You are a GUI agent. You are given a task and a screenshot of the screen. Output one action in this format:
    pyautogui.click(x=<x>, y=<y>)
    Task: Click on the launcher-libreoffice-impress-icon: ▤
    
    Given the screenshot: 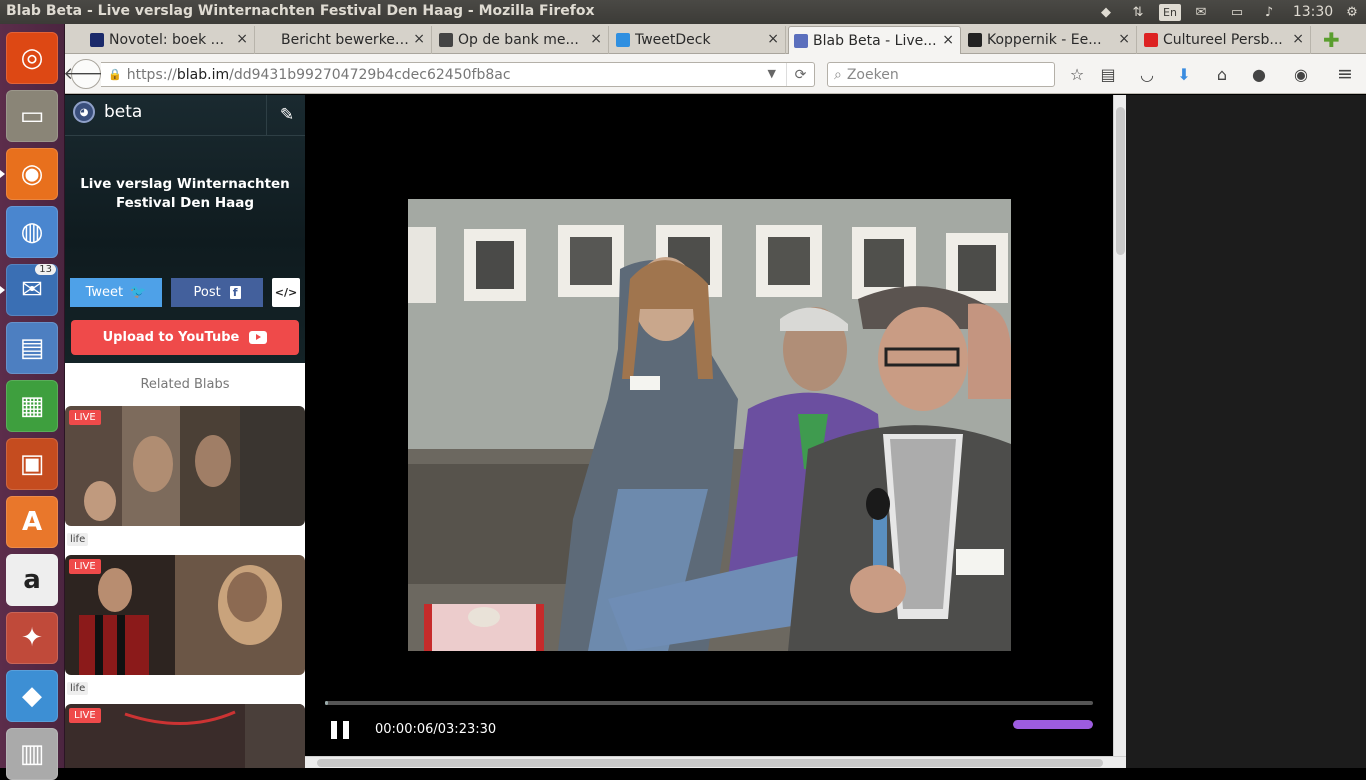 What is the action you would take?
    pyautogui.click(x=32, y=348)
    